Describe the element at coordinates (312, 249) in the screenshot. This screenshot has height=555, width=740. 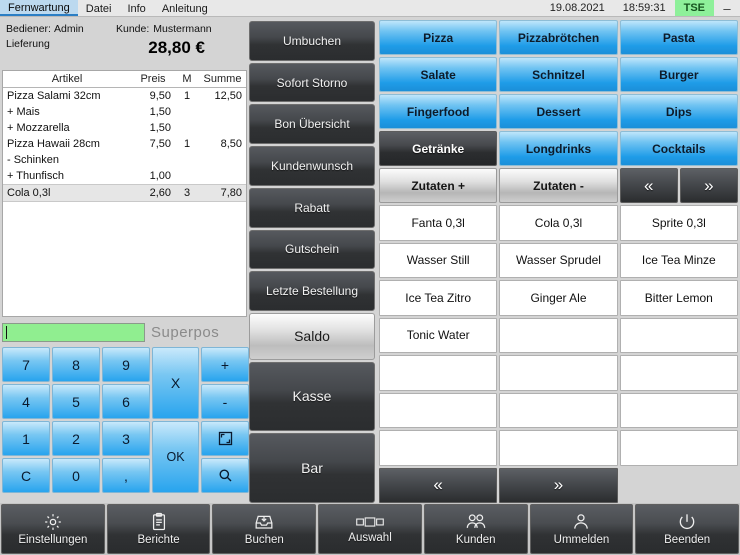
I see `action-gutschein: Gutschein` at that location.